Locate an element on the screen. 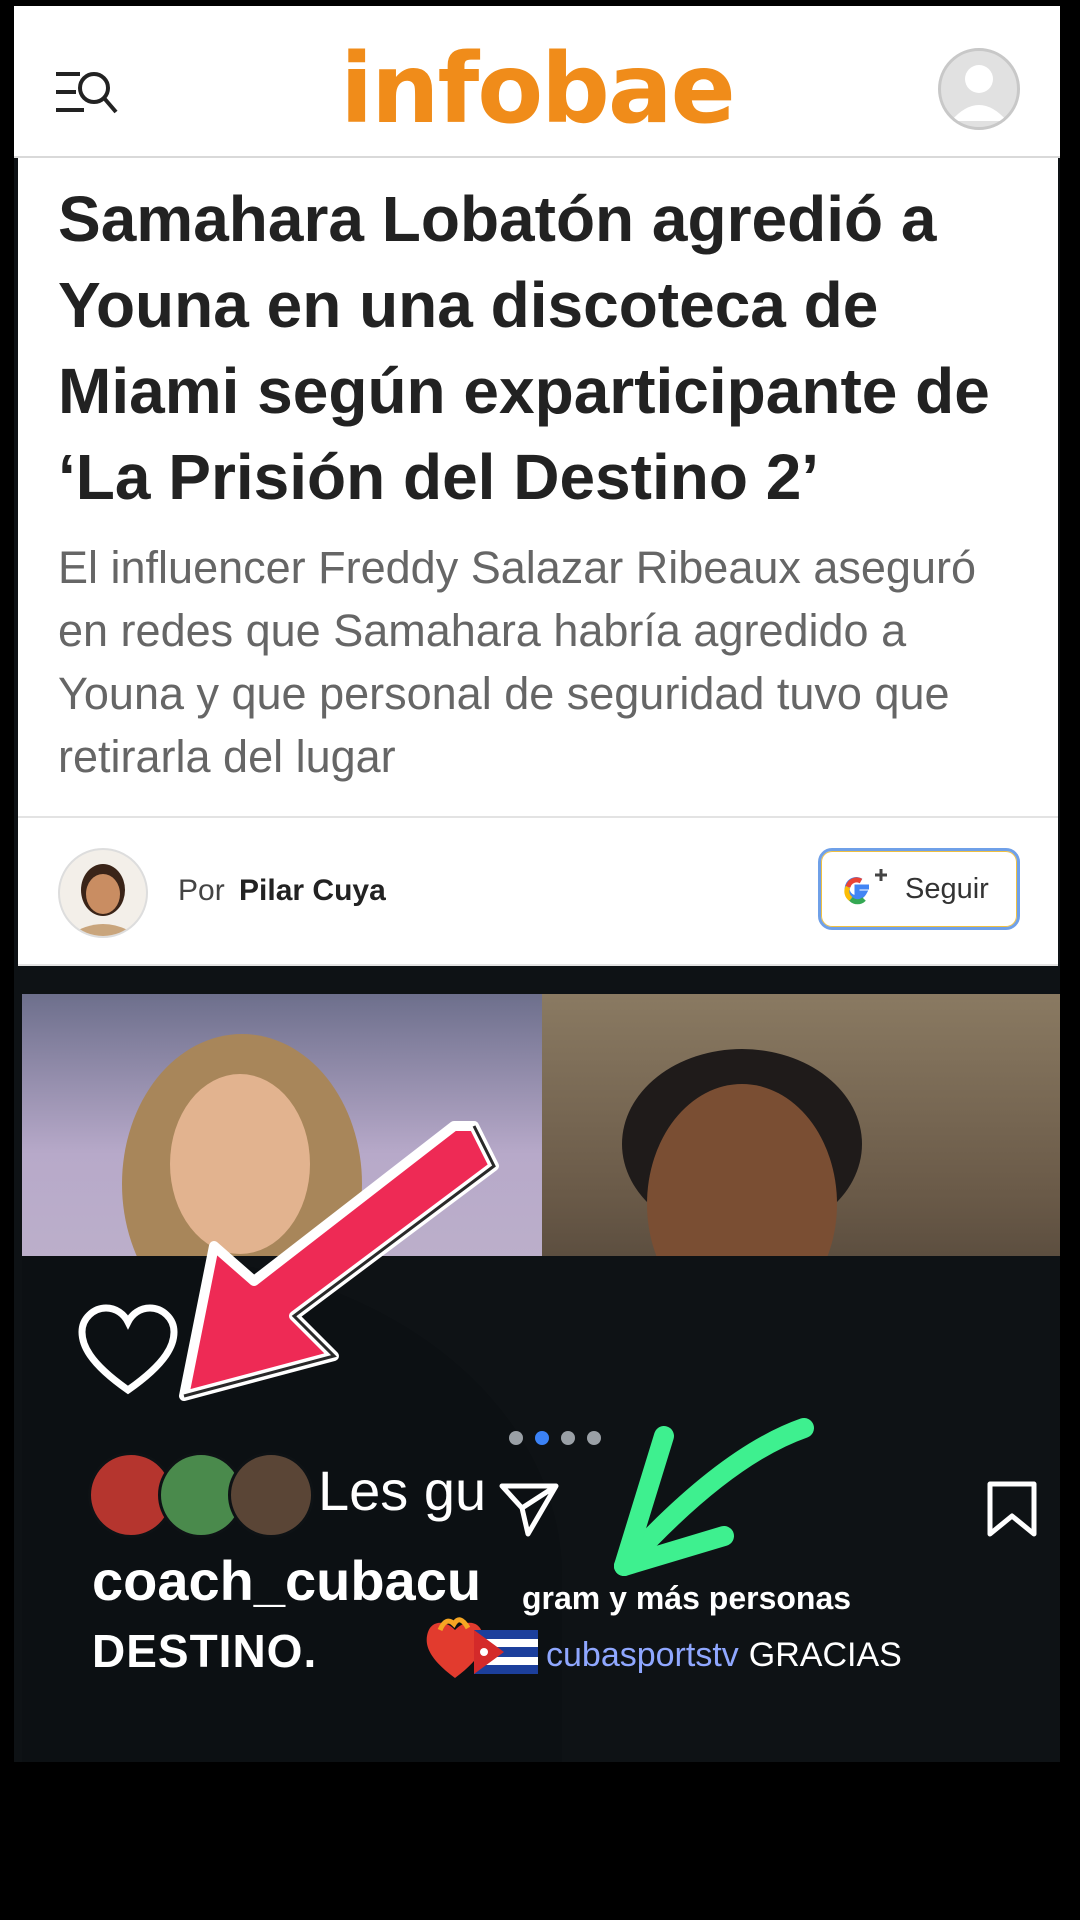 This screenshot has height=1920, width=1080. post-caption: DESTINO. is located at coordinates (205, 1651).